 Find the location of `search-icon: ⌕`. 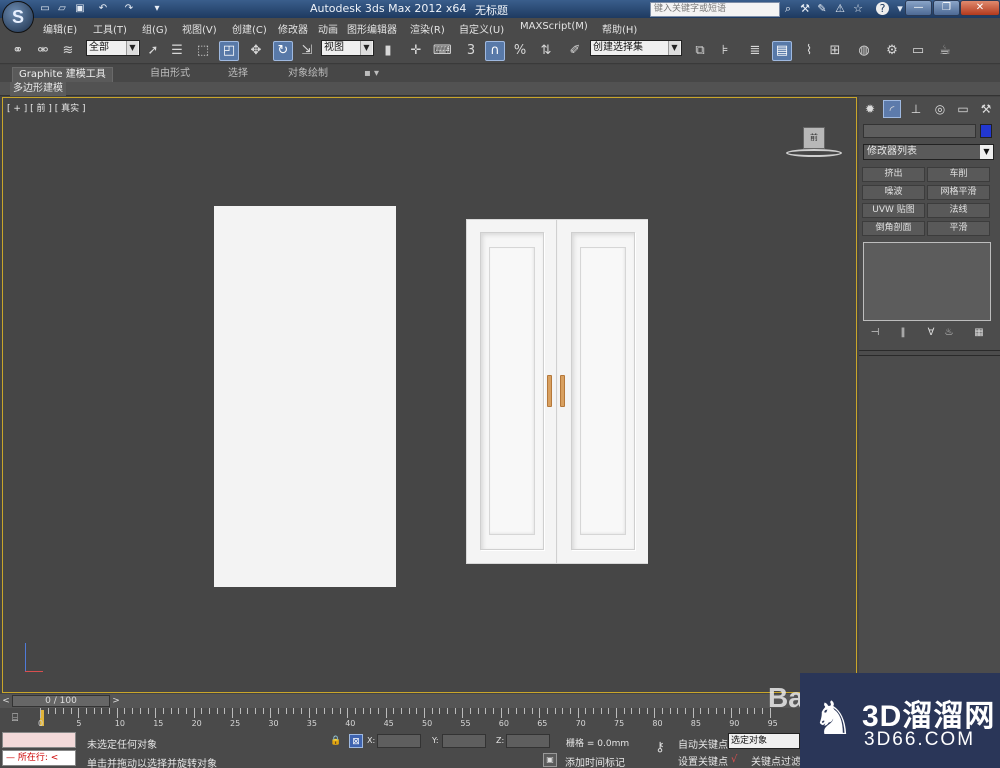

search-icon: ⌕ is located at coordinates (788, 9).